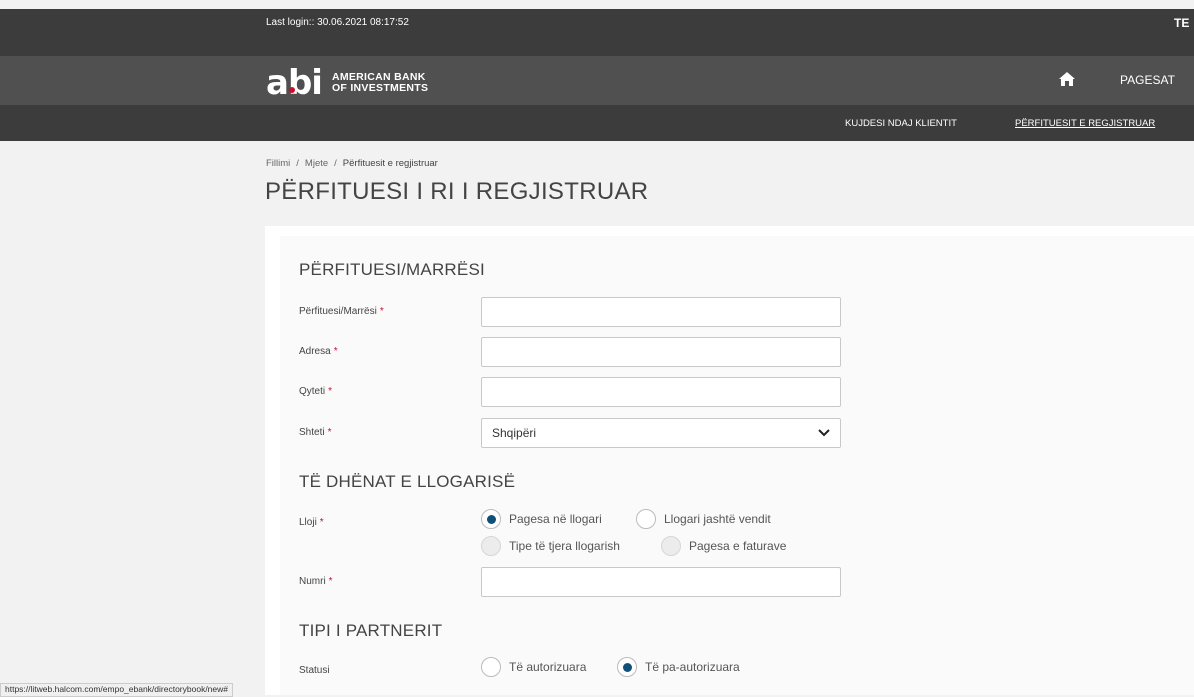 The image size is (1194, 697). Describe the element at coordinates (597, 32) in the screenshot. I see `top-bar` at that location.